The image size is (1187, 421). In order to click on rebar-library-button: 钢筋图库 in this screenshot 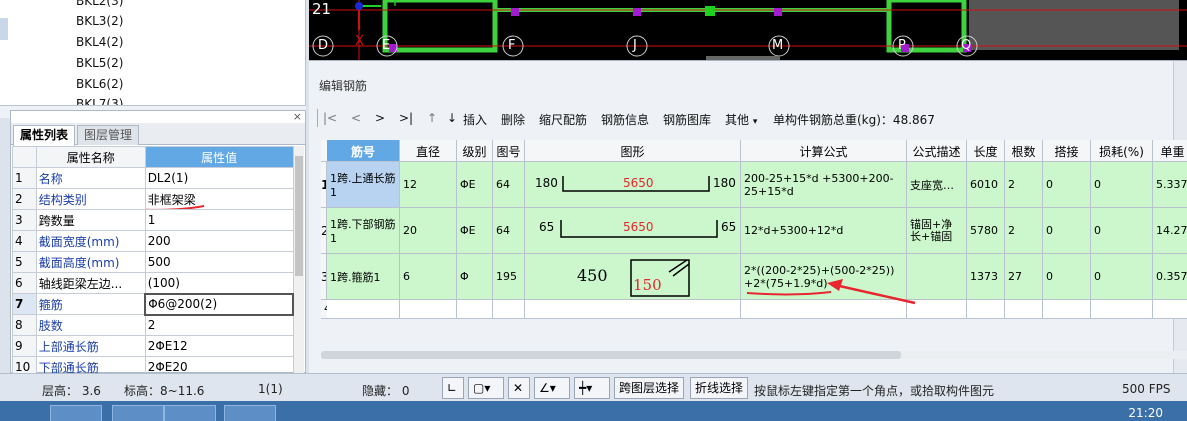, I will do `click(687, 119)`.